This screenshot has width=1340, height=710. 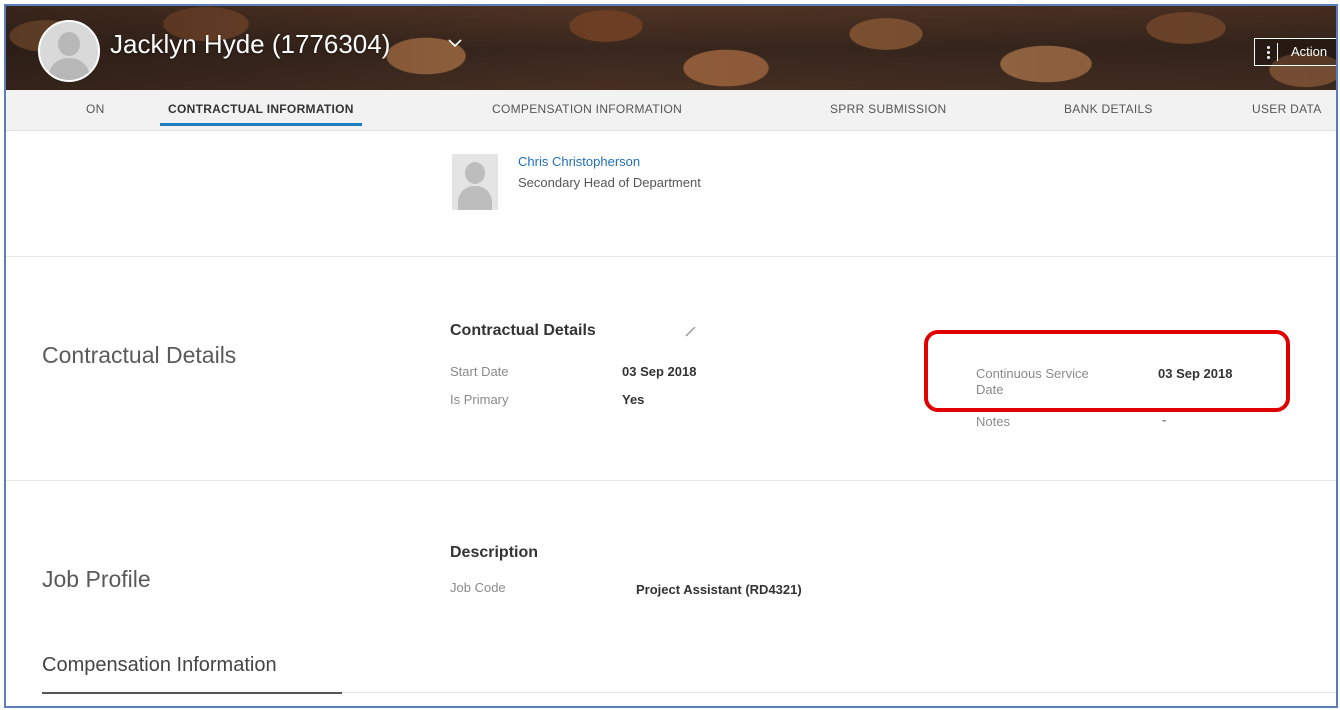 I want to click on tab-bank-details: BANK DETAILS, so click(x=1108, y=110).